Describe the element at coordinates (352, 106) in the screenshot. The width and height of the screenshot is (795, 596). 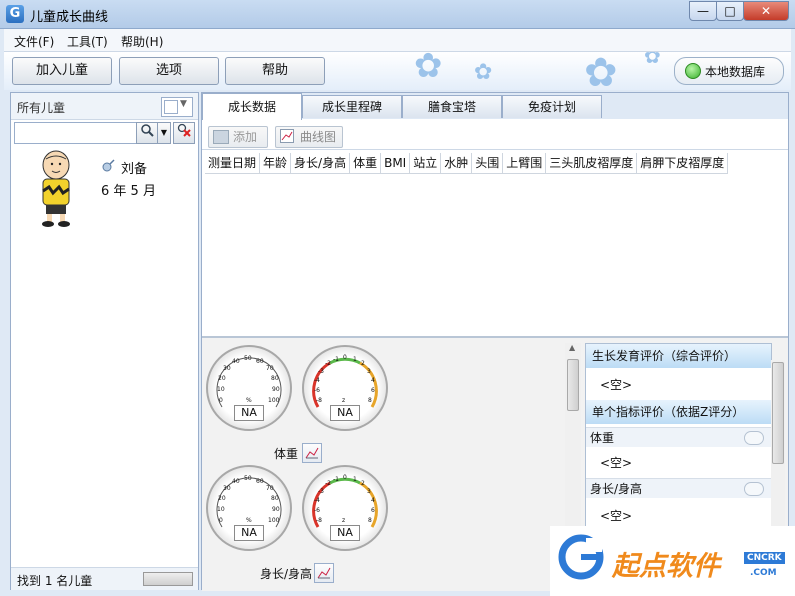
I see `tab-milestones: 成长里程碑` at that location.